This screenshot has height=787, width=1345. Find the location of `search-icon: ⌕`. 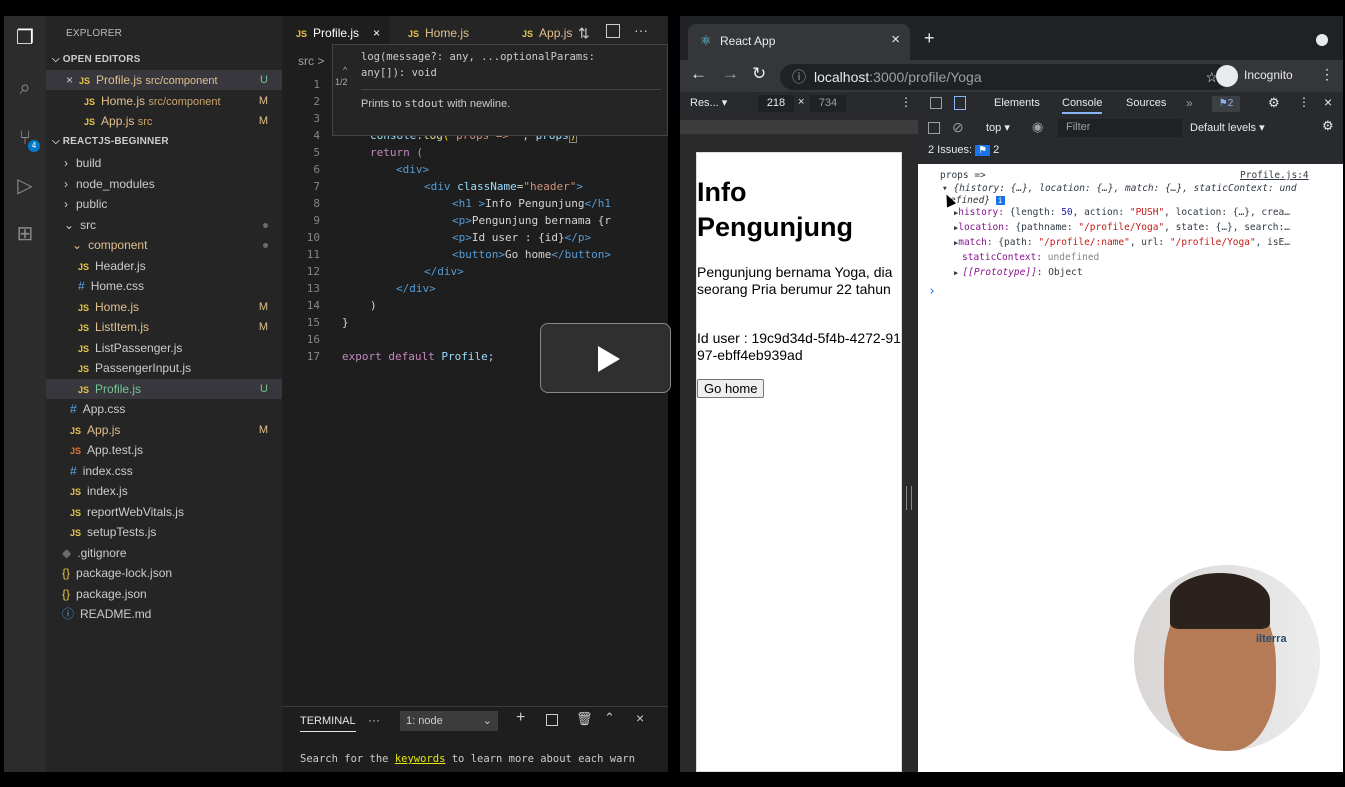

search-icon: ⌕ is located at coordinates (25, 88).